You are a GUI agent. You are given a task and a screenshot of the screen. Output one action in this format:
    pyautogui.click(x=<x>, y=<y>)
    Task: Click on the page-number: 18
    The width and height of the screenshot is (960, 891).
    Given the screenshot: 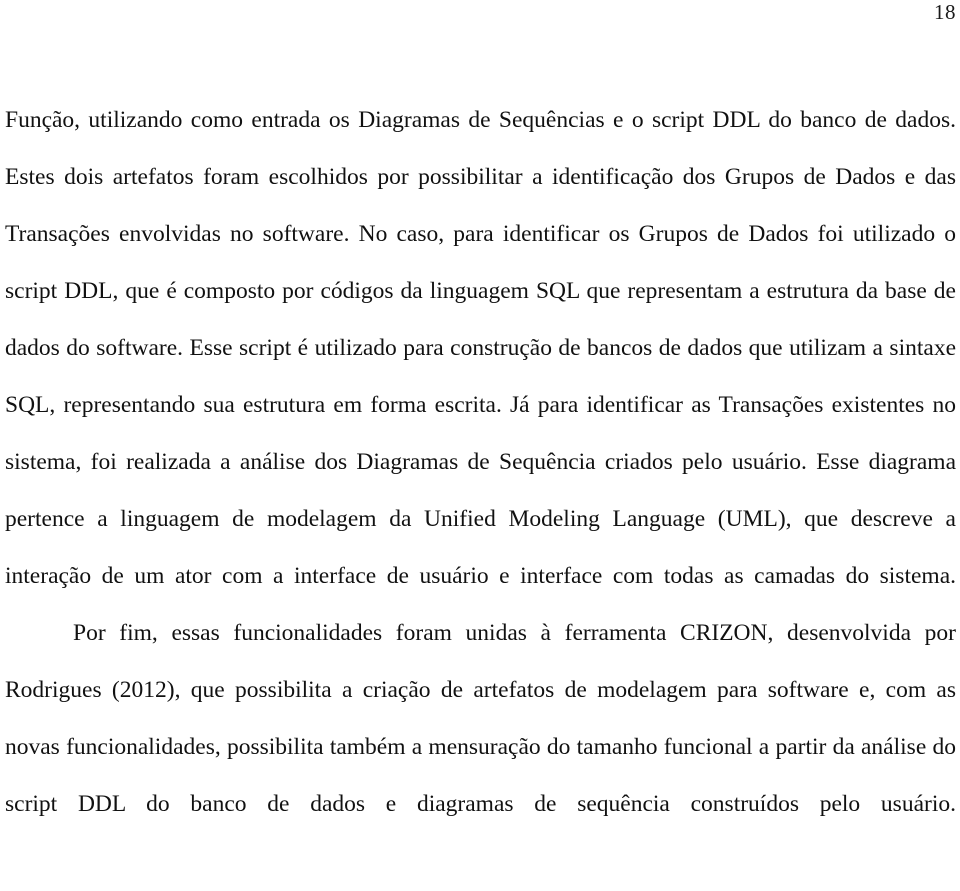 What is the action you would take?
    pyautogui.click(x=945, y=12)
    